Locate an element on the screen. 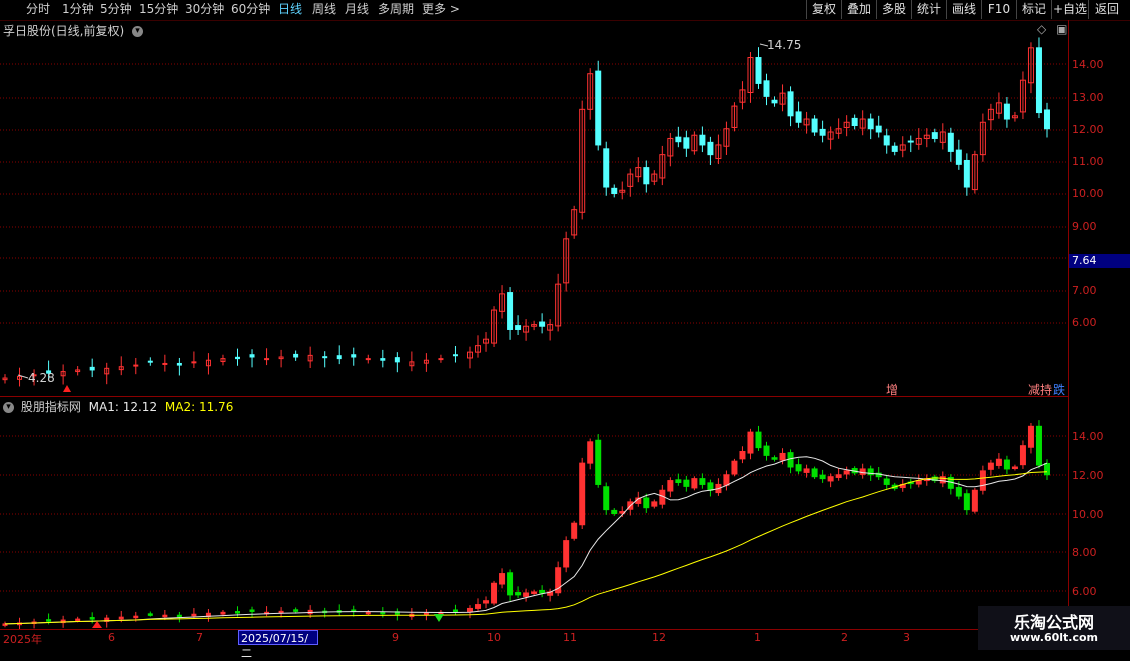 The image size is (1130, 661). reduce-marker: 减持 is located at coordinates (1040, 390).